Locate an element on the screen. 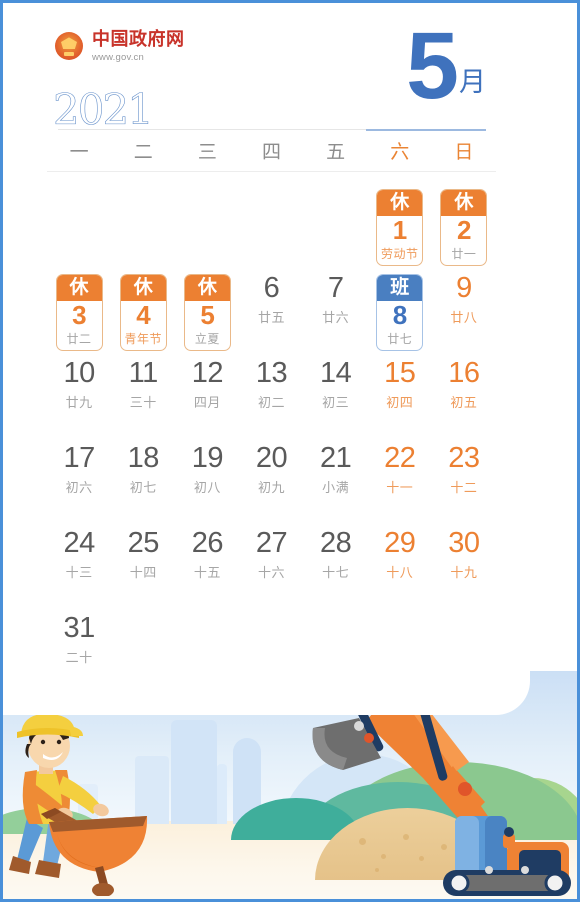  rest-day-badge: 休 2 廿一 is located at coordinates (464, 227).